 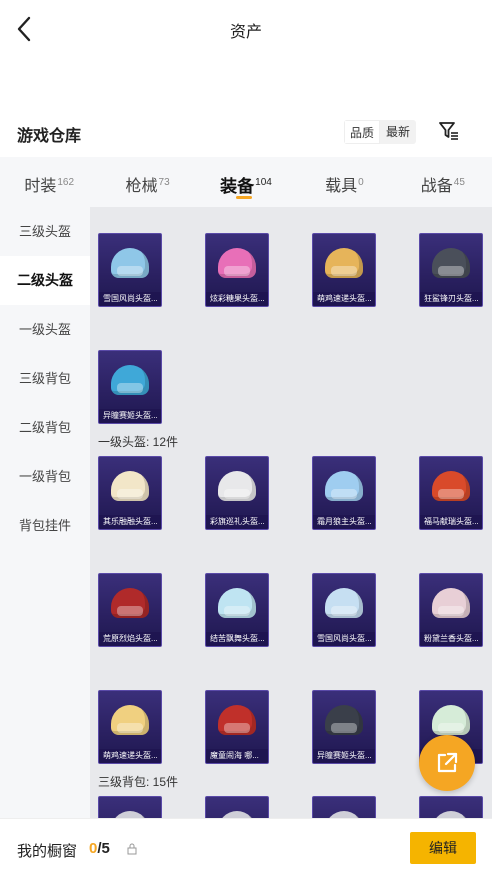 I want to click on share-floating-button, so click(x=447, y=763).